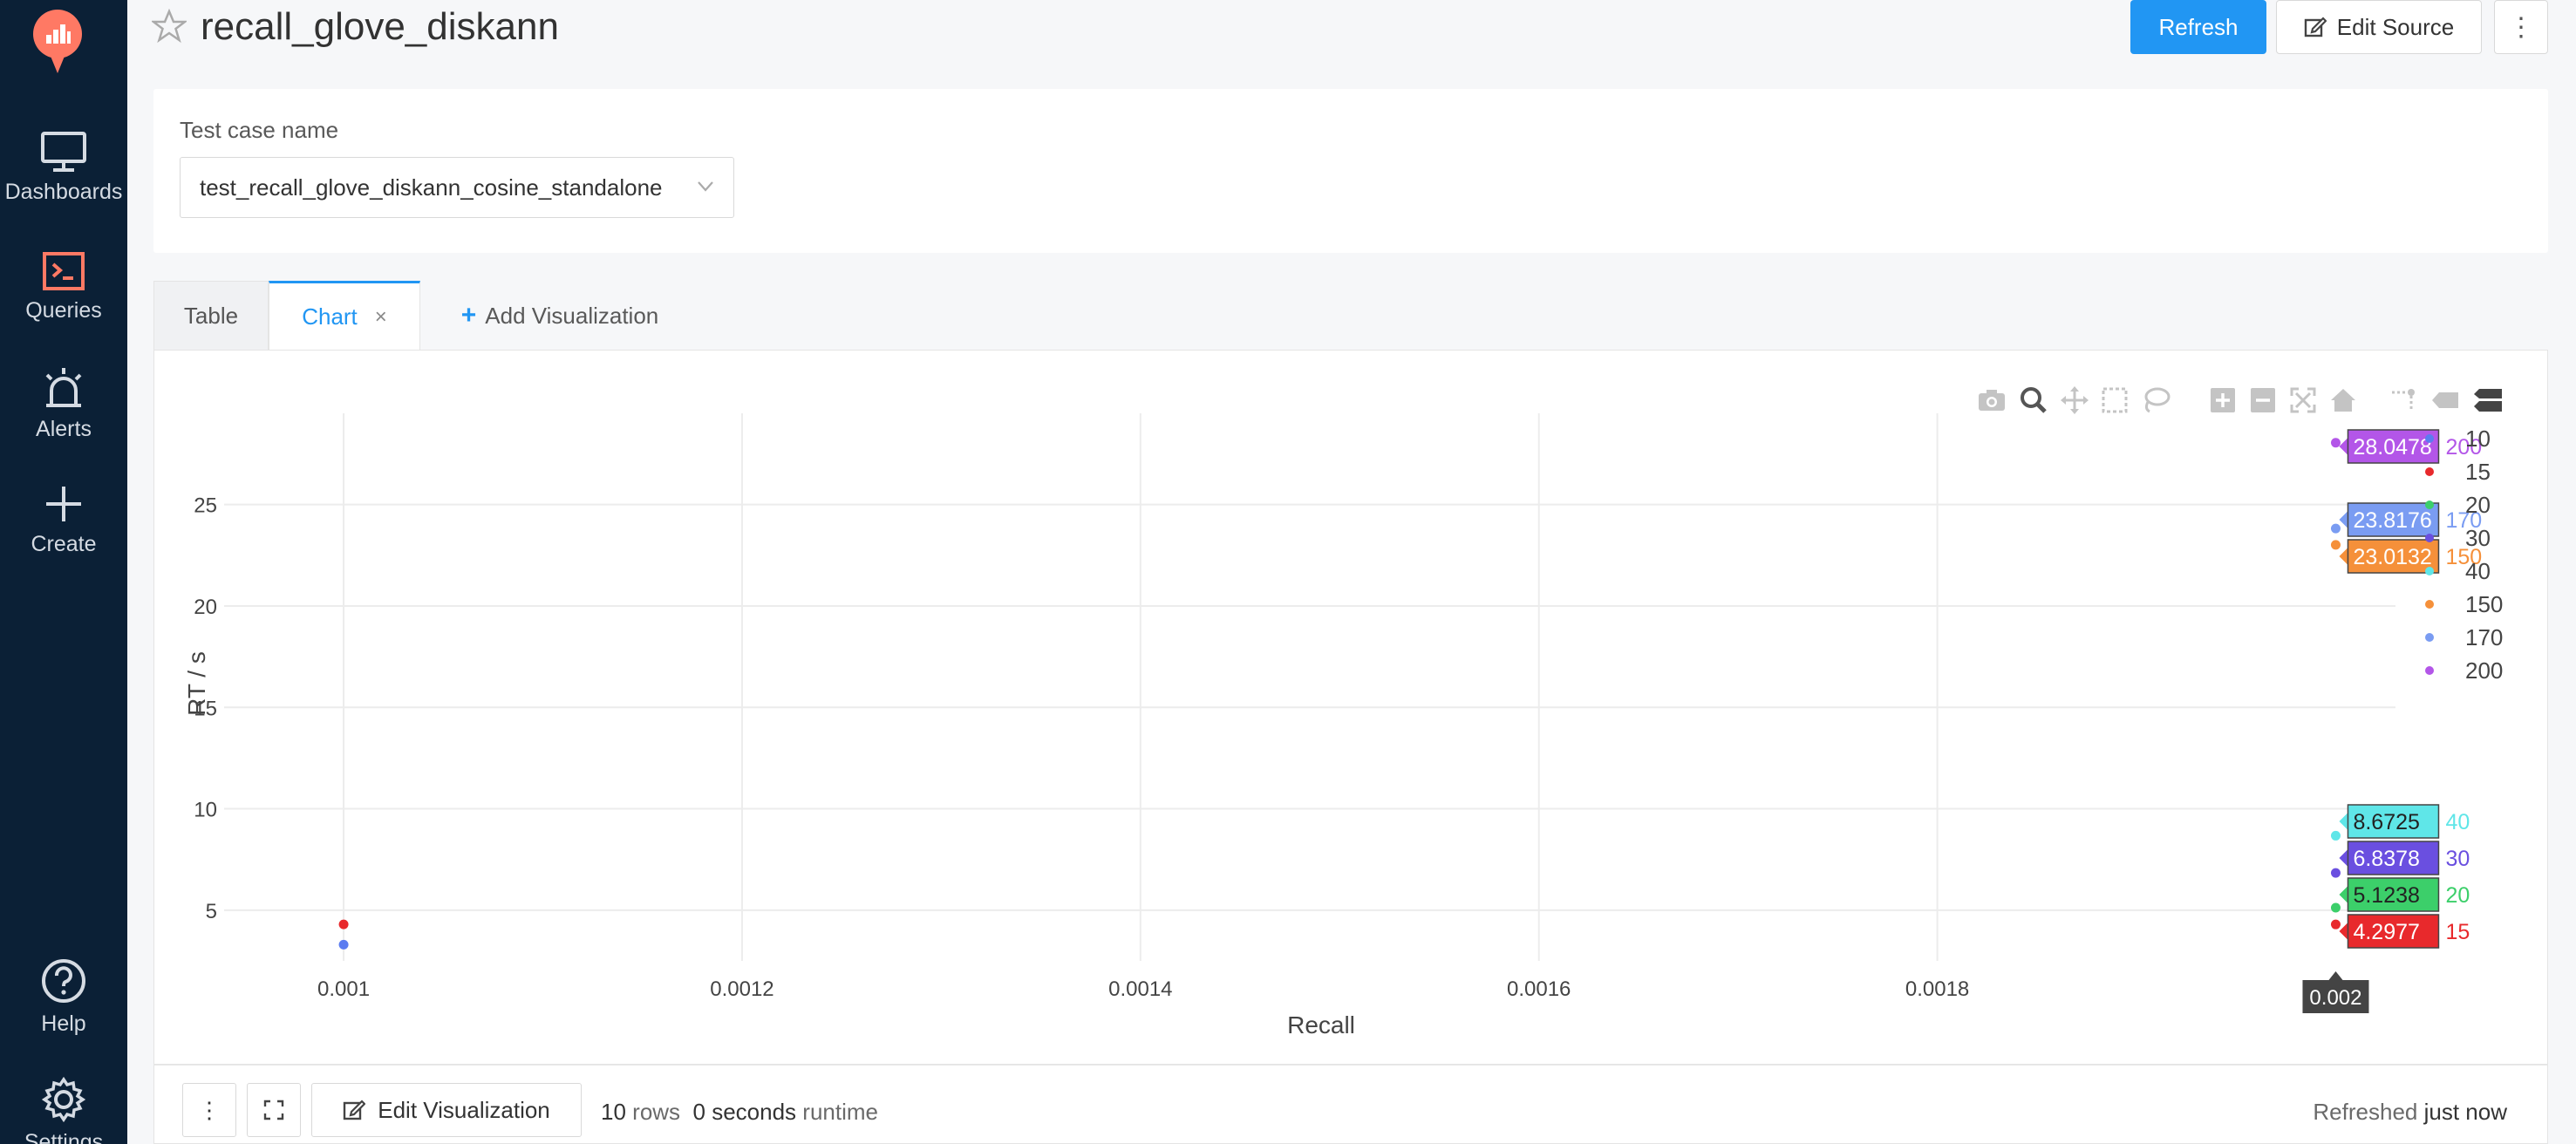  I want to click on hover-series-label: 15, so click(2457, 932).